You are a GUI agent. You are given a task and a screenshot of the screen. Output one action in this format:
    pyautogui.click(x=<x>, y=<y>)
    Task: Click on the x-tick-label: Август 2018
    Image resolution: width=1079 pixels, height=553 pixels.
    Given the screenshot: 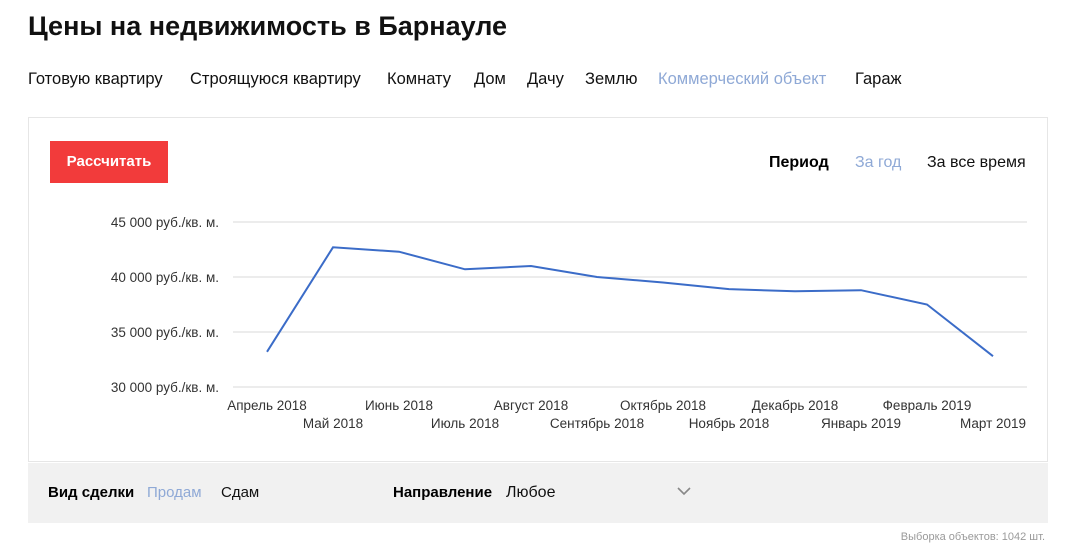 What is the action you would take?
    pyautogui.click(x=531, y=405)
    